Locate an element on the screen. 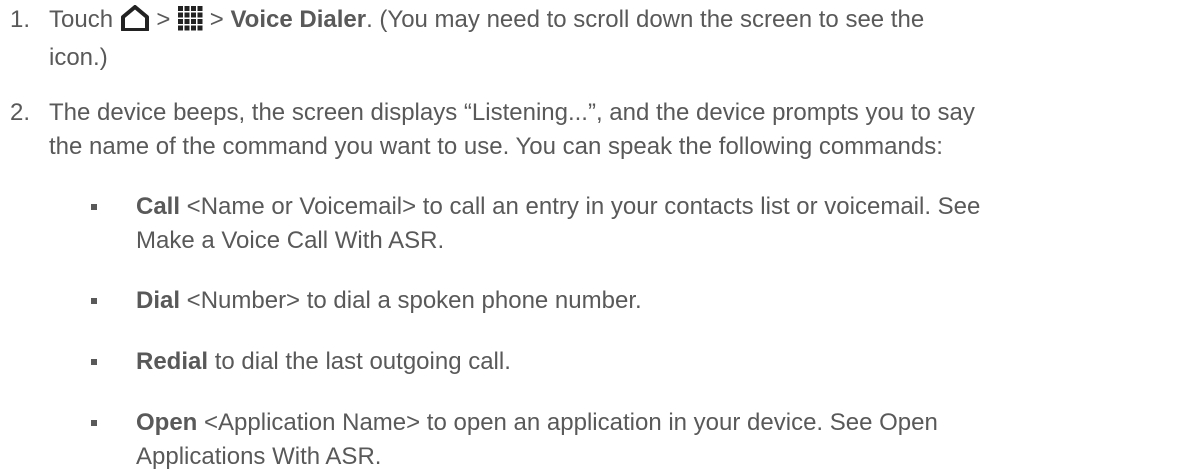 The height and width of the screenshot is (474, 1192). step-number: 2. is located at coordinates (20, 112).